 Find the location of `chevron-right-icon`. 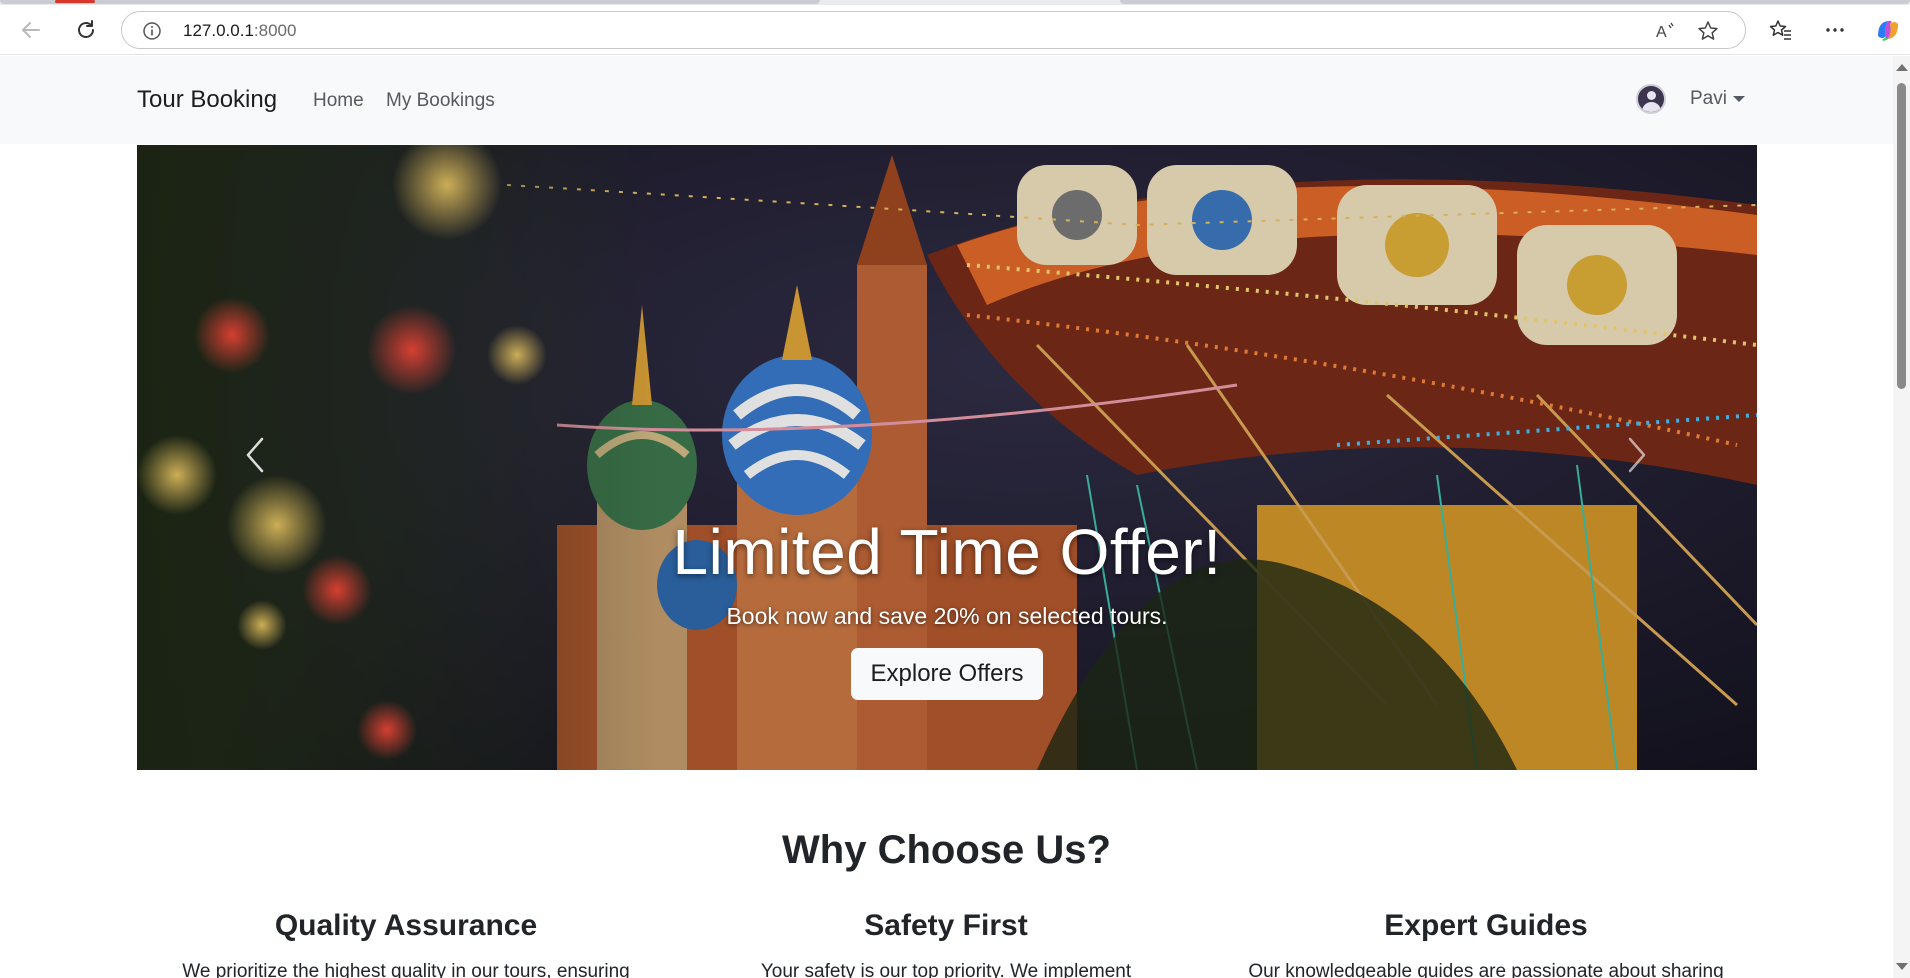

chevron-right-icon is located at coordinates (1637, 455).